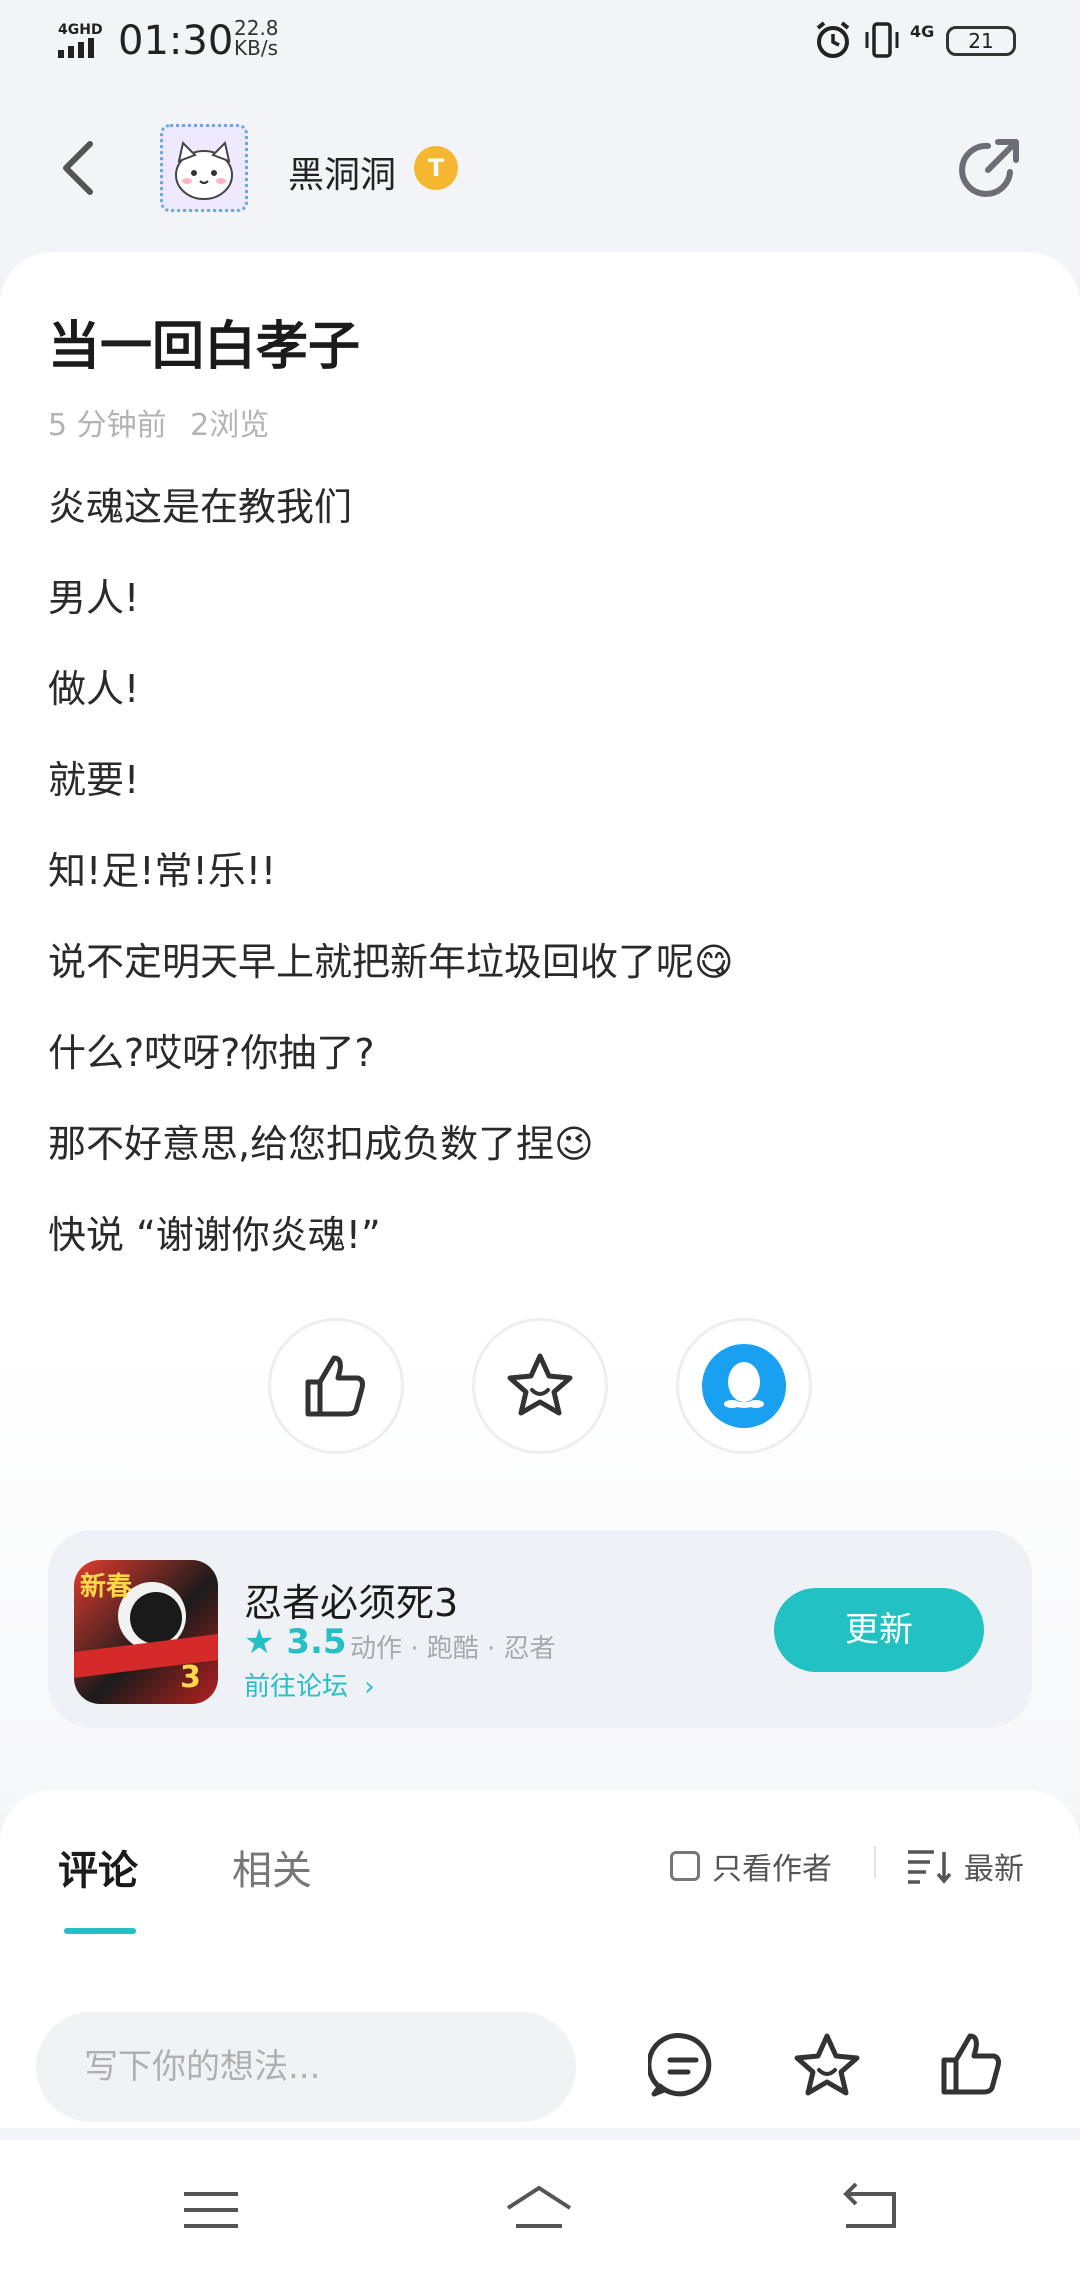 This screenshot has height=2280, width=1080. I want to click on cat-avatar-icon, so click(204, 170).